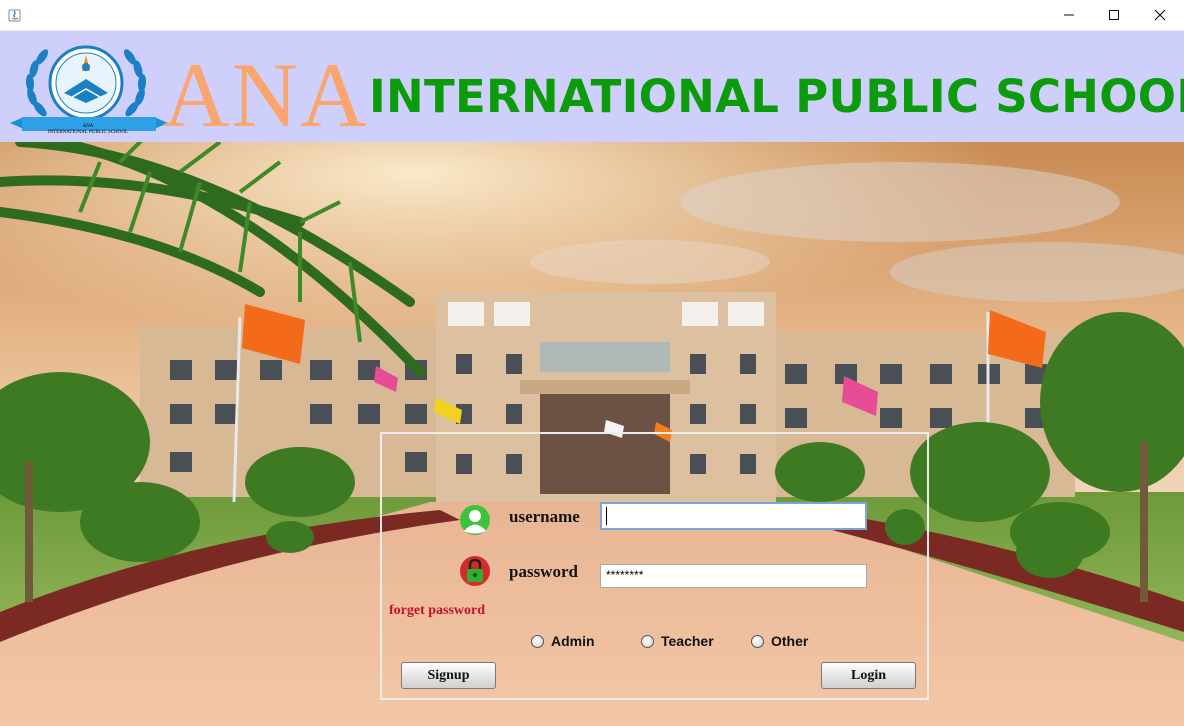 This screenshot has height=726, width=1184. I want to click on role-other-label: Other, so click(790, 641).